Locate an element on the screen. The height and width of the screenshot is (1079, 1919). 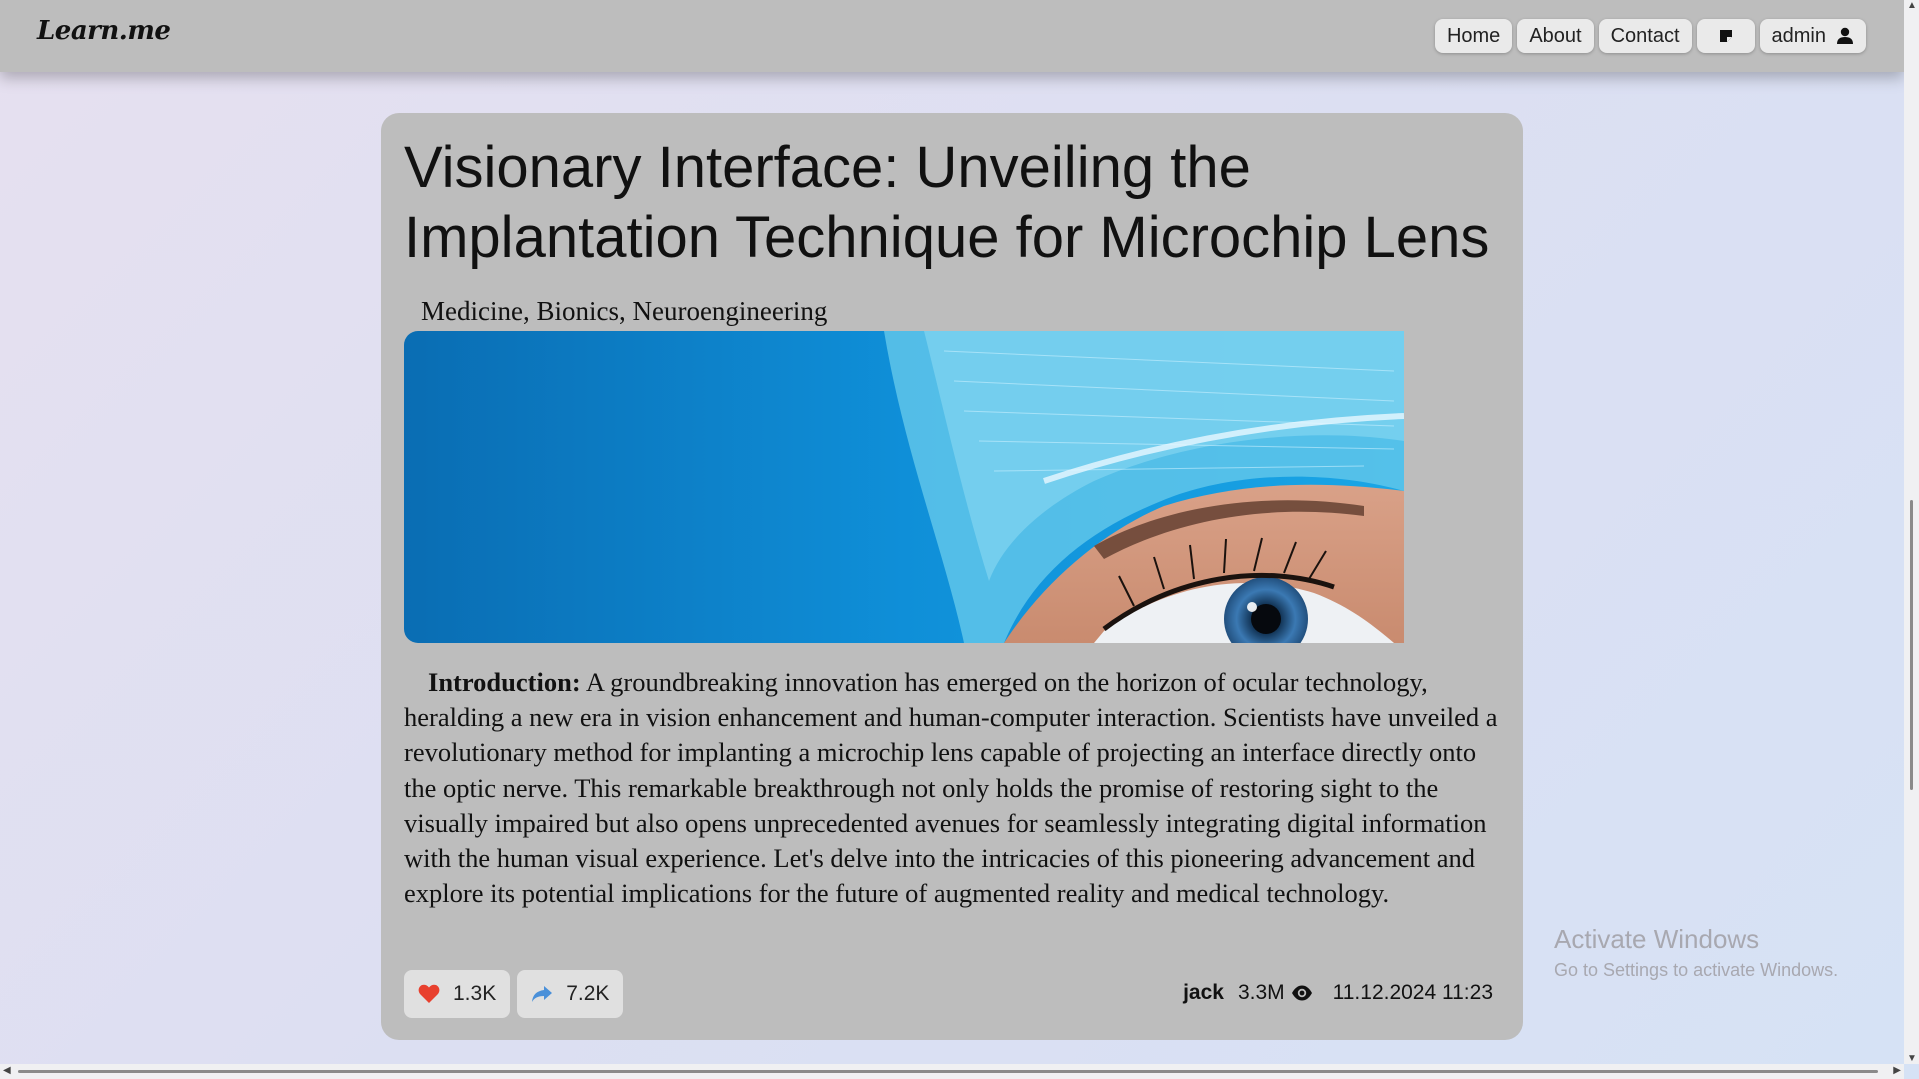
eye-icon is located at coordinates (1301, 993).